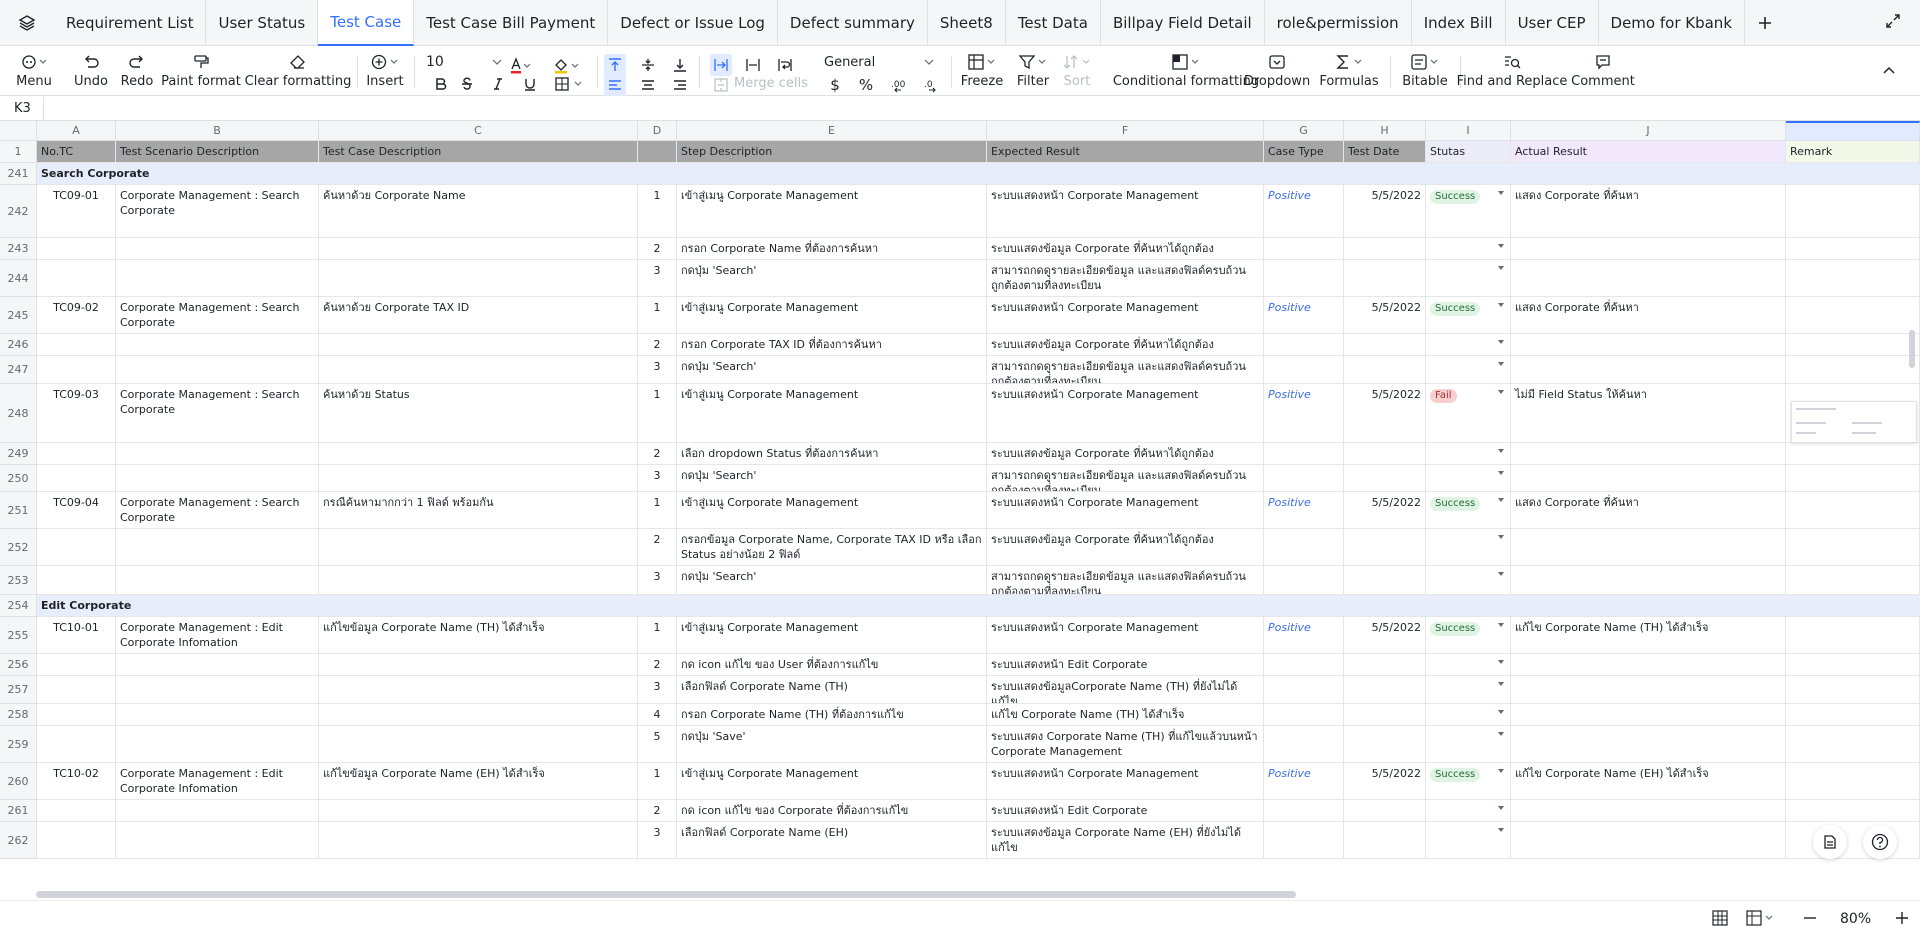  I want to click on redo-button: Redo, so click(137, 71).